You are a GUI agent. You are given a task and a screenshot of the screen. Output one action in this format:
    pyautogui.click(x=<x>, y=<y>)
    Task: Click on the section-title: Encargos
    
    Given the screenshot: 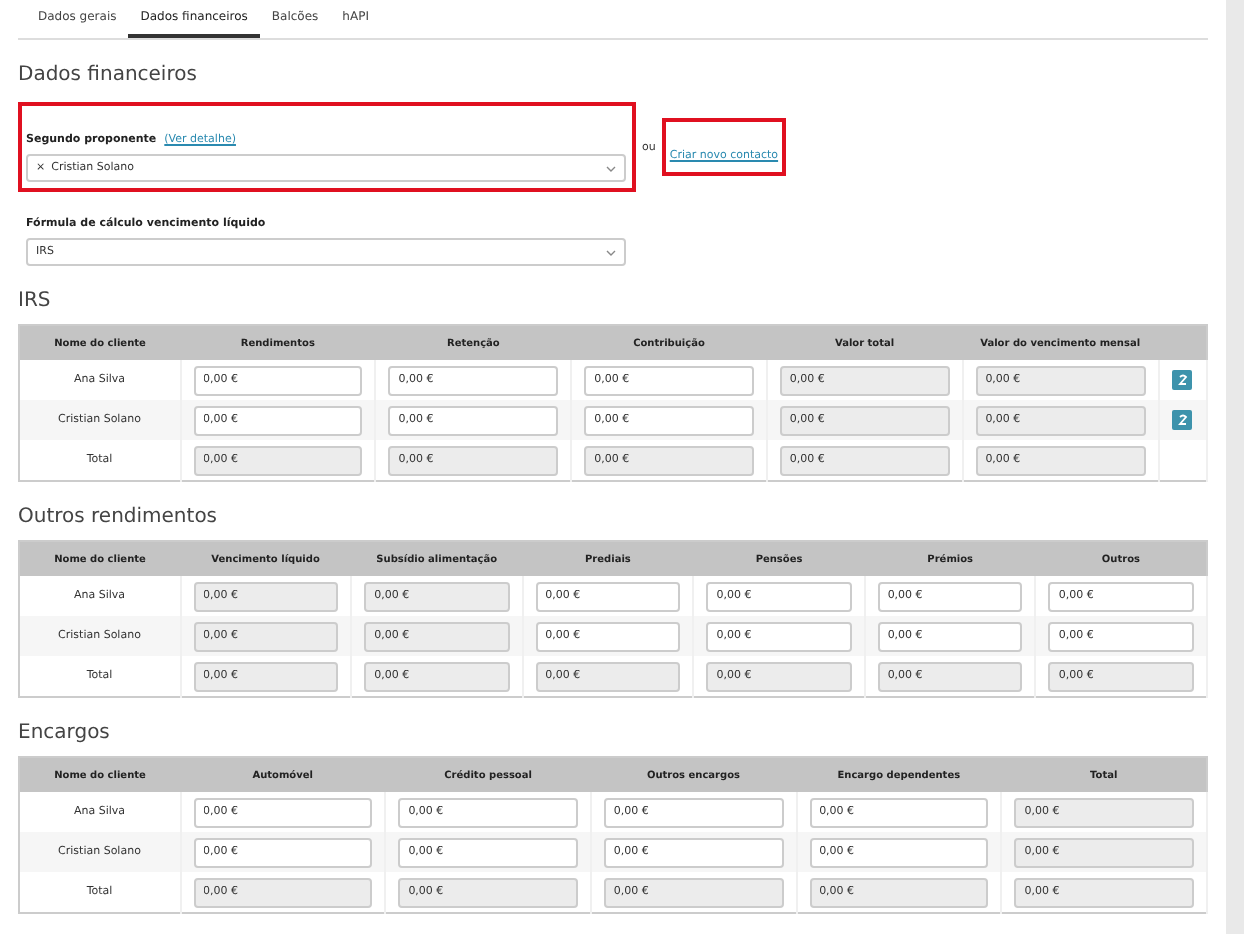 What is the action you would take?
    pyautogui.click(x=65, y=733)
    